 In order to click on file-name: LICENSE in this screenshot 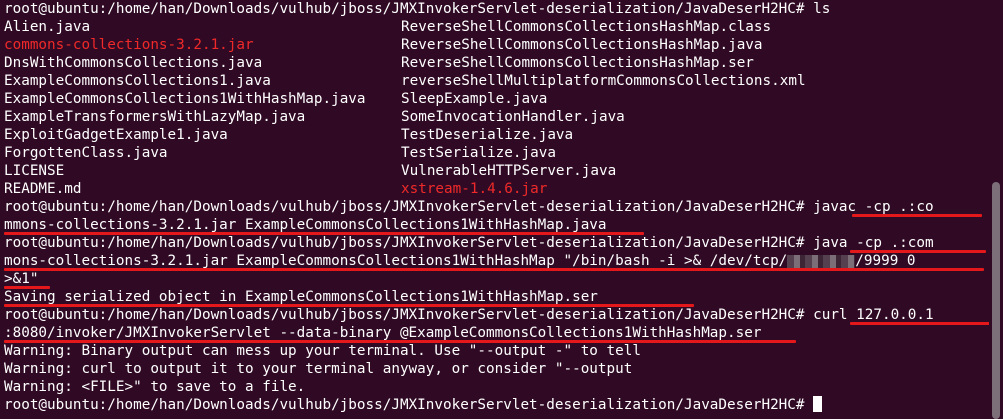, I will do `click(34, 171)`.